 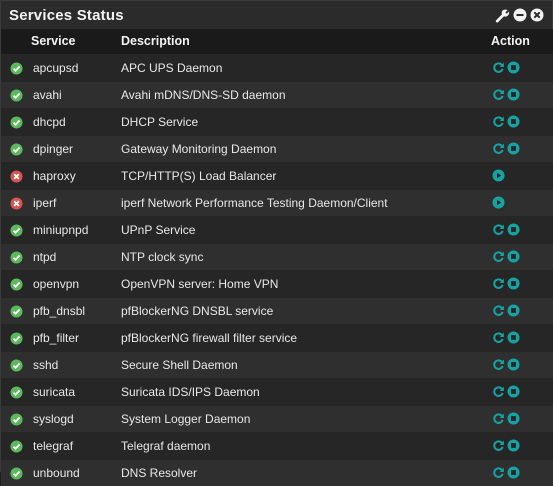 I want to click on service-description: Secure Shell Daemon, so click(x=306, y=364).